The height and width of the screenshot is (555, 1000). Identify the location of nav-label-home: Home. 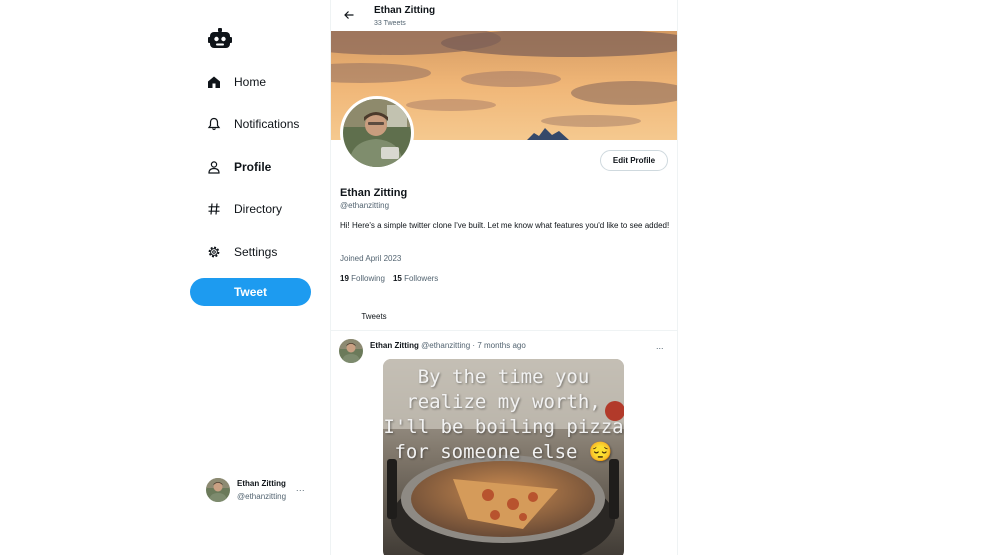
(250, 82).